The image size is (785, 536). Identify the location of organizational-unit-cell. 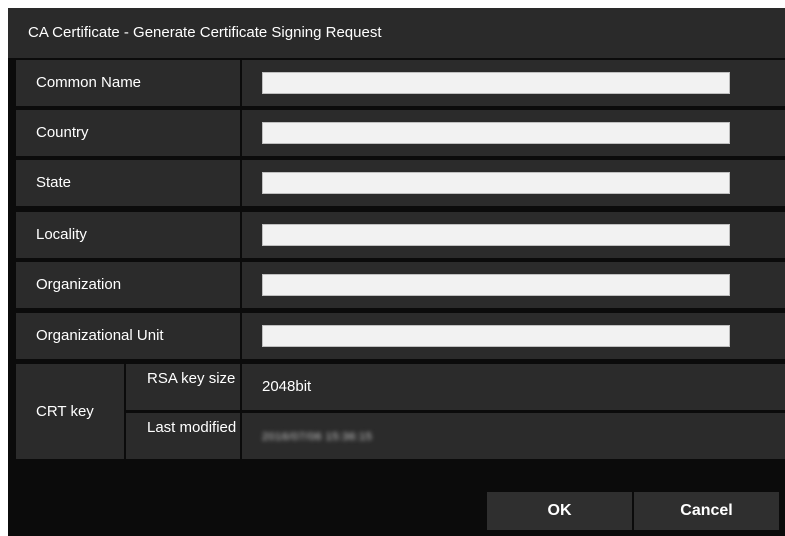
(513, 336).